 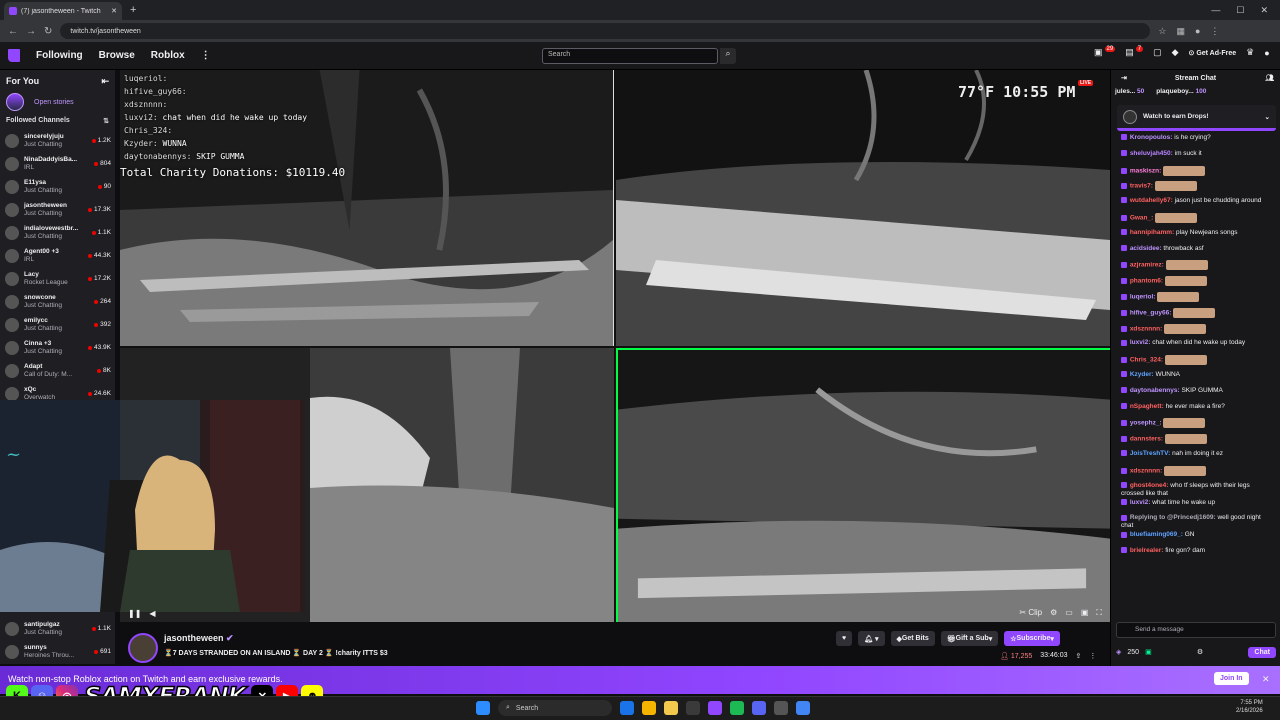 I want to click on chat-username: JoisTreshTV:, so click(x=1150, y=453).